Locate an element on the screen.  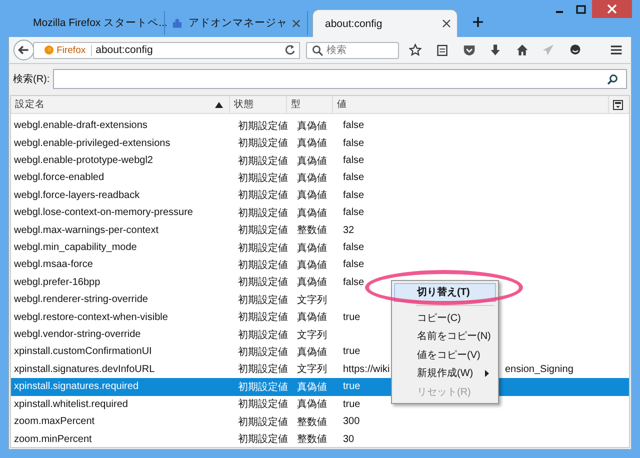
download-icon is located at coordinates (495, 50).